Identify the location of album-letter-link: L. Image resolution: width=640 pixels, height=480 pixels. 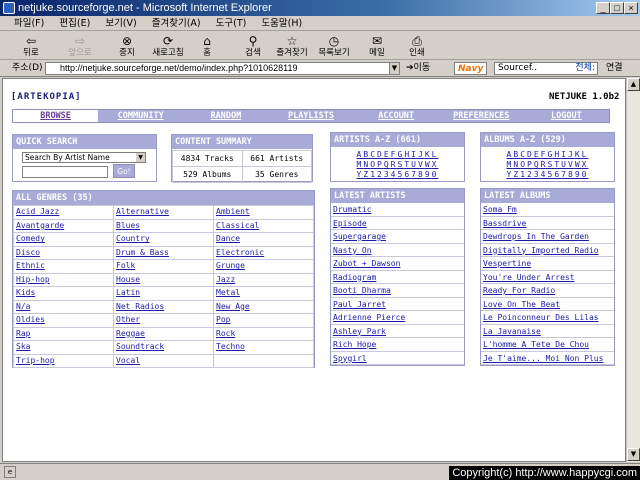
(585, 154).